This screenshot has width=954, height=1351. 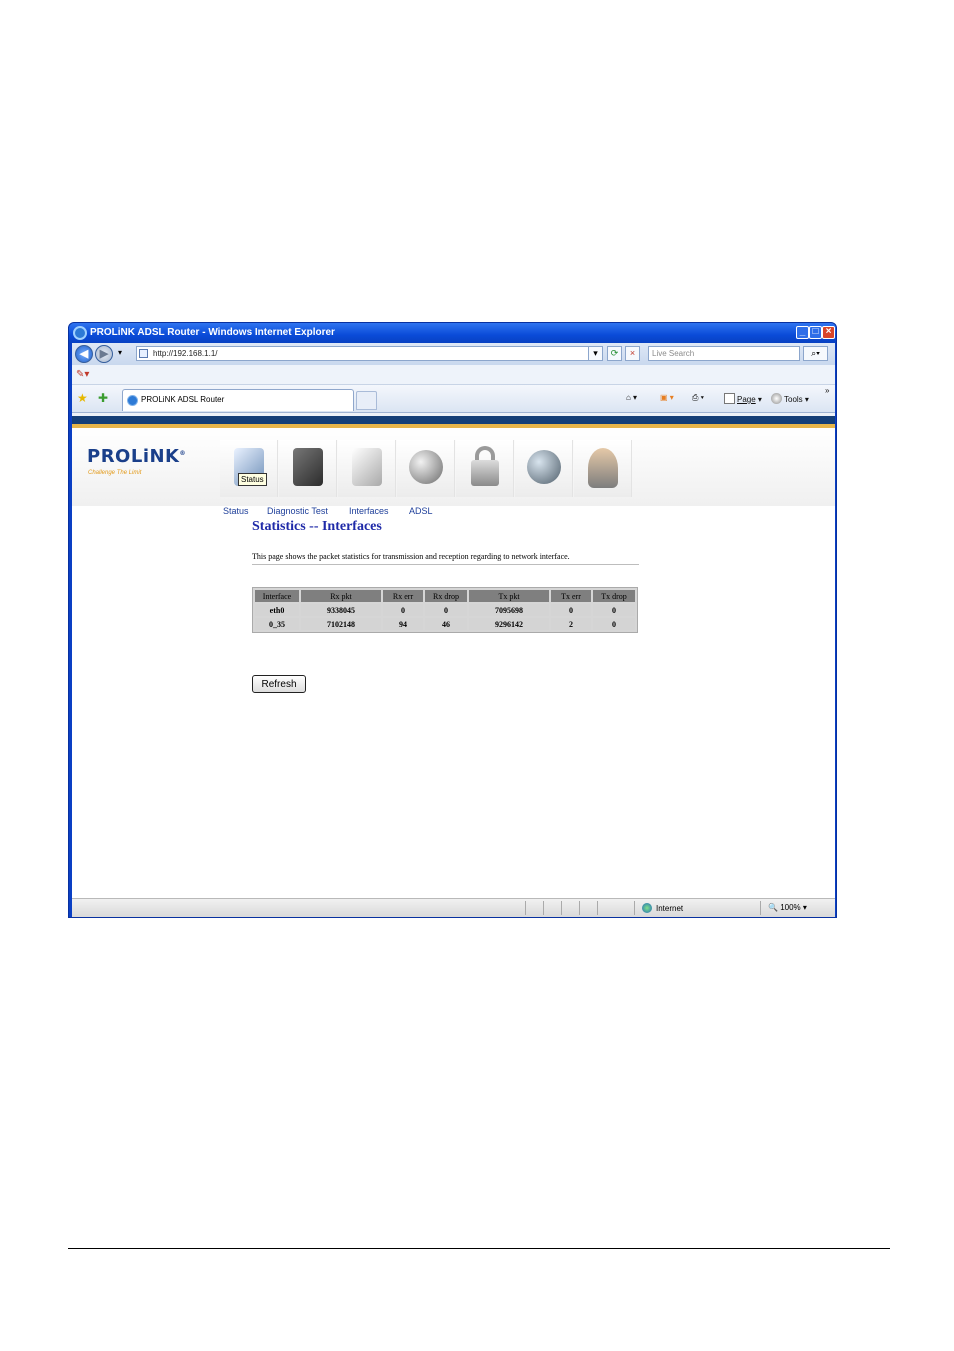 What do you see at coordinates (445, 564) in the screenshot?
I see `divider` at bounding box center [445, 564].